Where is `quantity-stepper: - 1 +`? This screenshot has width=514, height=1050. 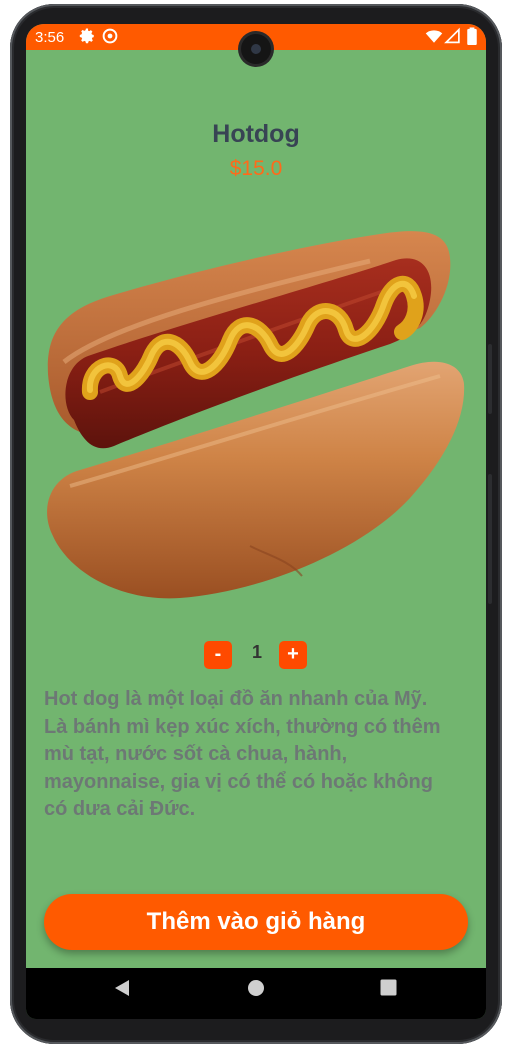
quantity-stepper: - 1 + is located at coordinates (256, 654).